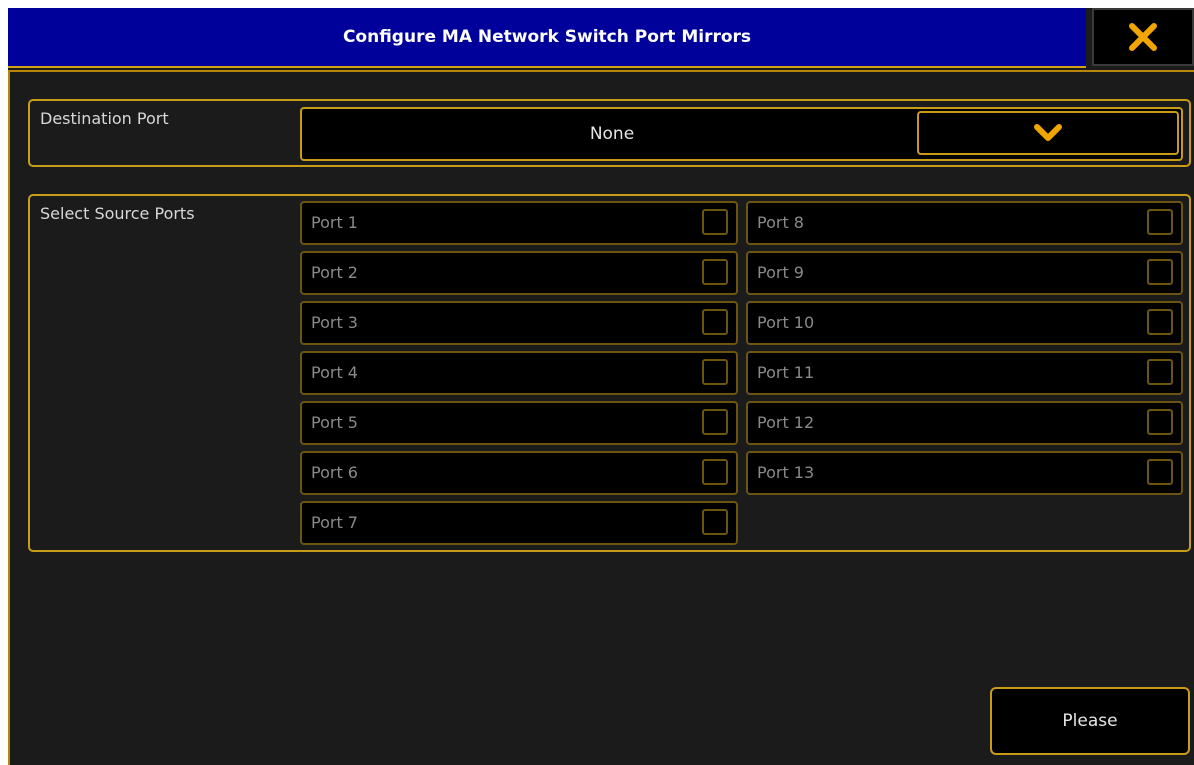 The width and height of the screenshot is (1194, 765). I want to click on port-label: Port 7, so click(334, 522).